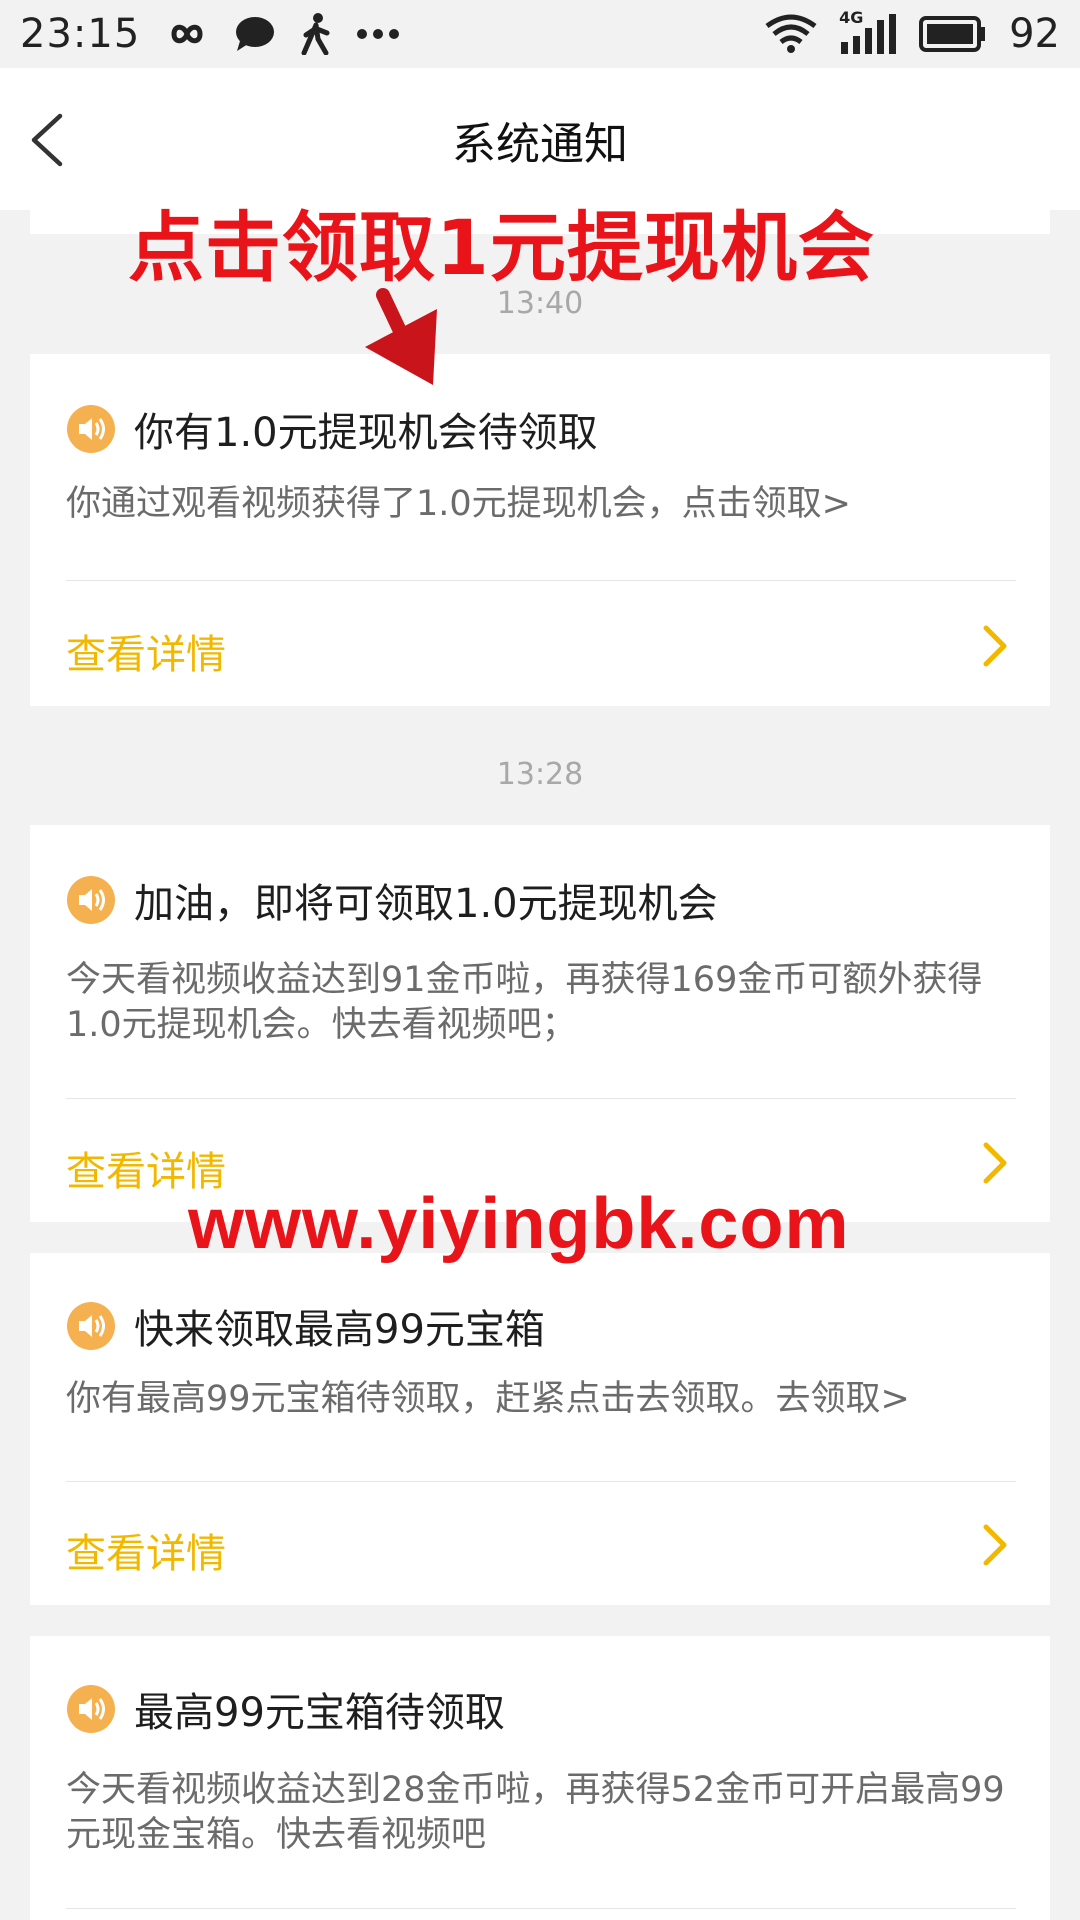 Image resolution: width=1080 pixels, height=1920 pixels. I want to click on status-left: 23:15, so click(210, 34).